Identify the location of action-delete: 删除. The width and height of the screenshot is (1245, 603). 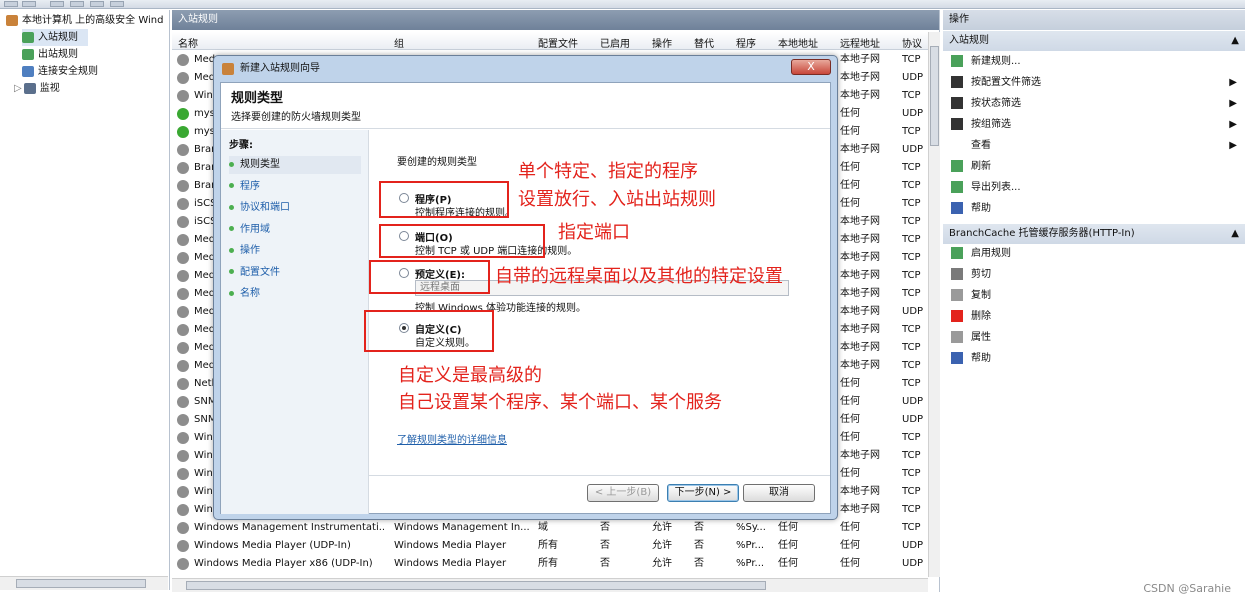
(1096, 317).